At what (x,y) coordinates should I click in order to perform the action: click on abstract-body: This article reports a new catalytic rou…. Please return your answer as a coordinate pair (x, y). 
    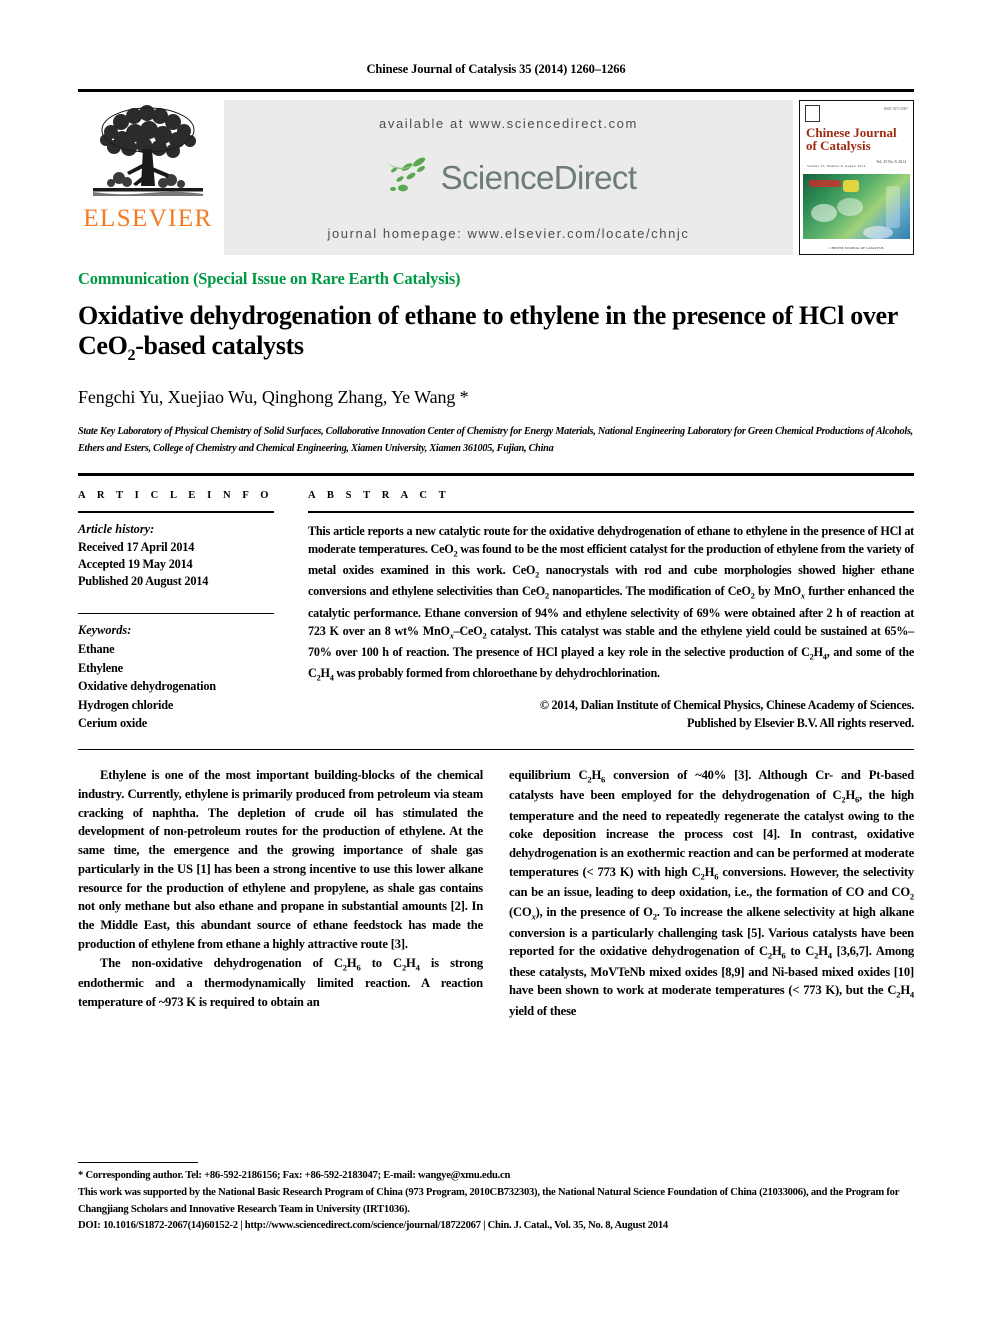
    Looking at the image, I should click on (611, 603).